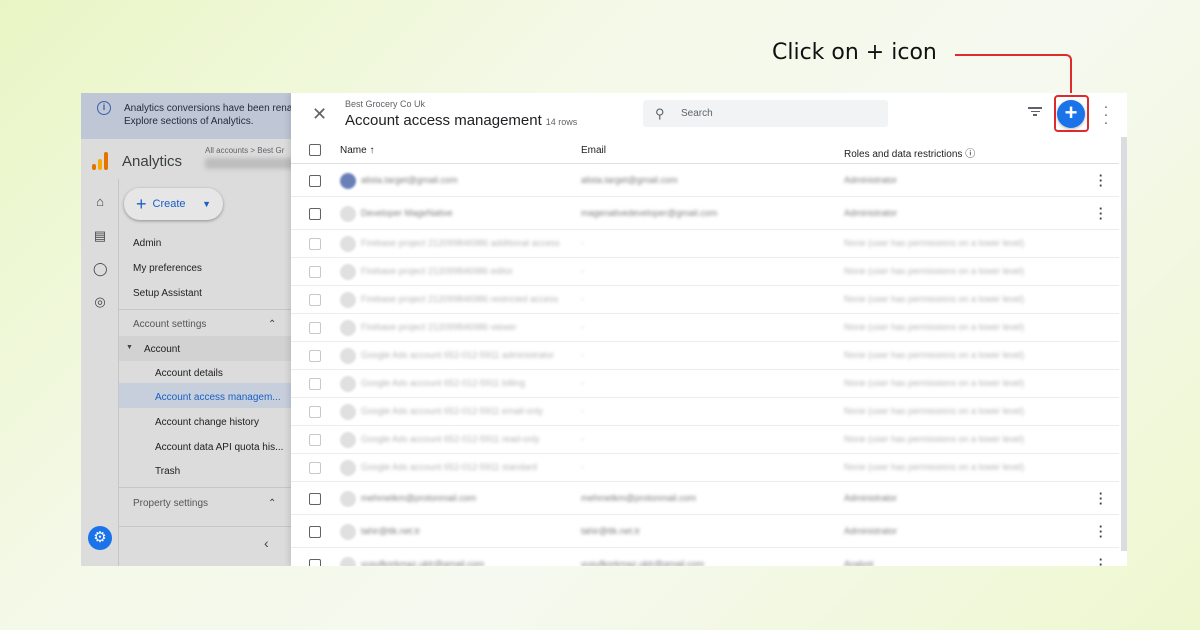  What do you see at coordinates (561, 122) in the screenshot?
I see `row-count: 14 rows` at bounding box center [561, 122].